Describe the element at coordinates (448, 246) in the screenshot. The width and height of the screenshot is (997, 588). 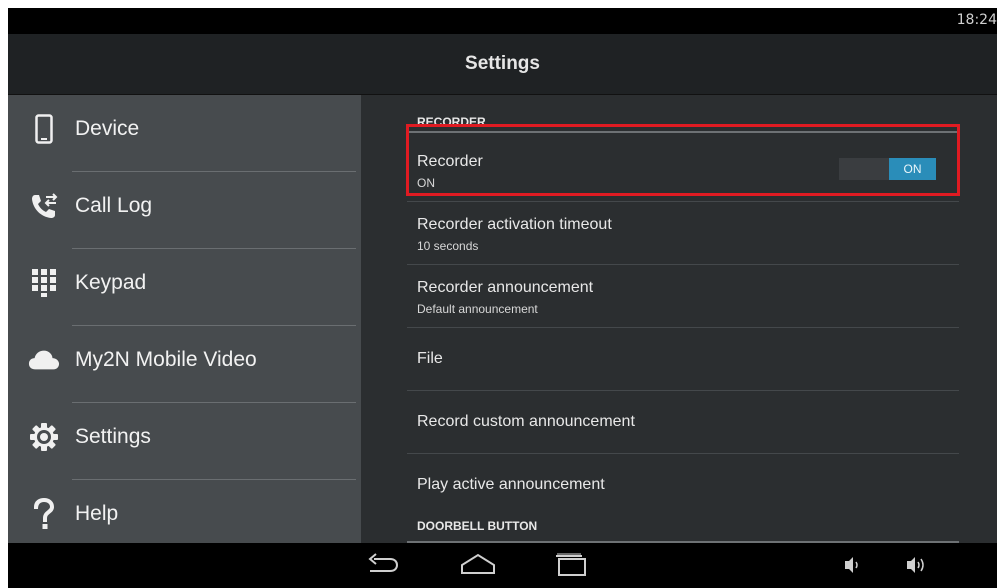
I see `row-subtitle: 10 seconds` at that location.